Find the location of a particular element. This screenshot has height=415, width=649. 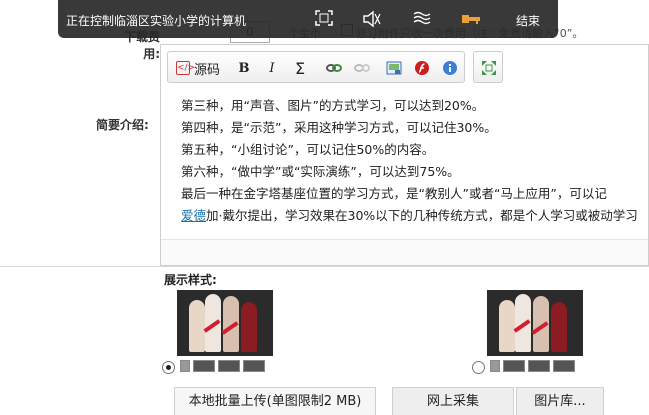

fullscreen-button is located at coordinates (324, 19).